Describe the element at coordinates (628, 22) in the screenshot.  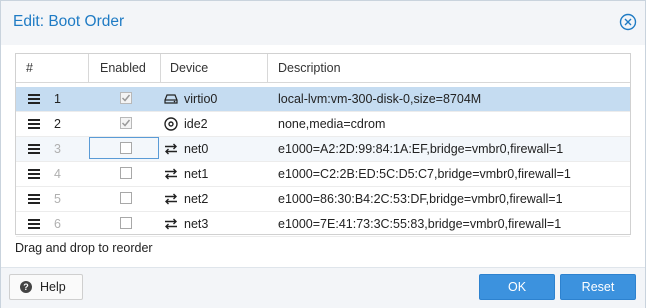
I see `close-icon` at that location.